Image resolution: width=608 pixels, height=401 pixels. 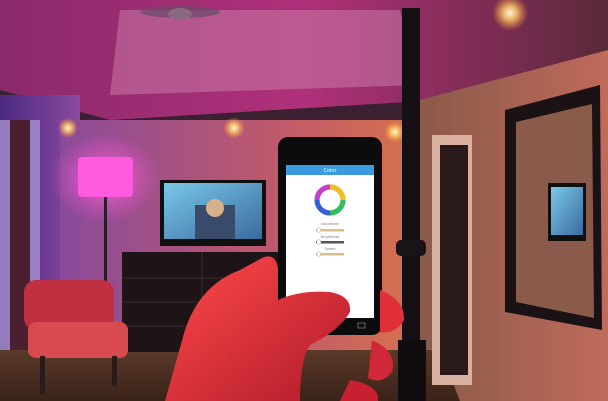 What do you see at coordinates (265, 52) in the screenshot?
I see `ceiling-recess` at bounding box center [265, 52].